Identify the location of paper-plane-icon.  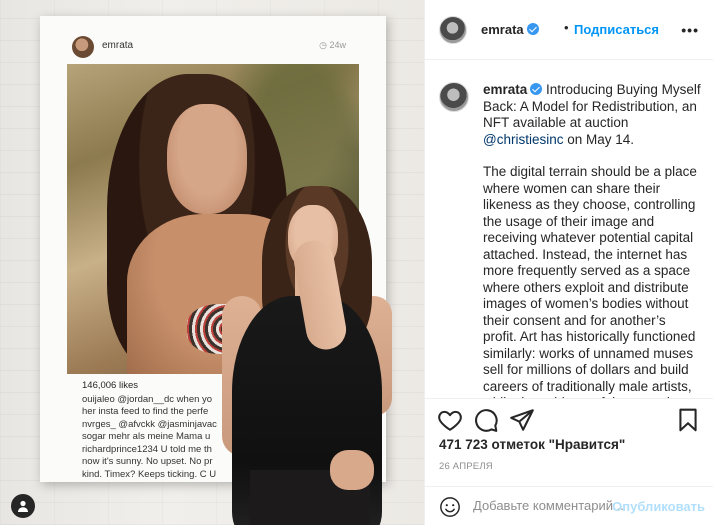
(522, 420).